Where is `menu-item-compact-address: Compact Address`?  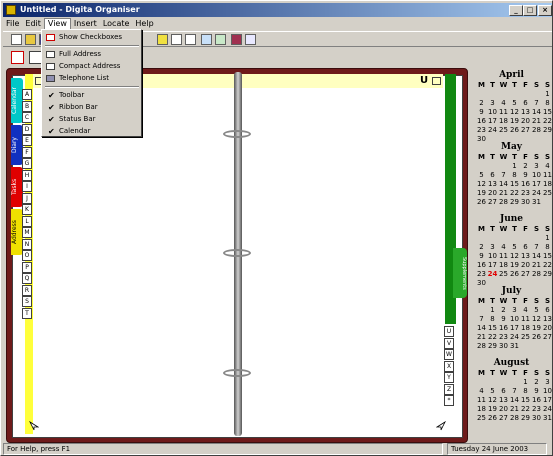 menu-item-compact-address: Compact Address is located at coordinates (92, 66).